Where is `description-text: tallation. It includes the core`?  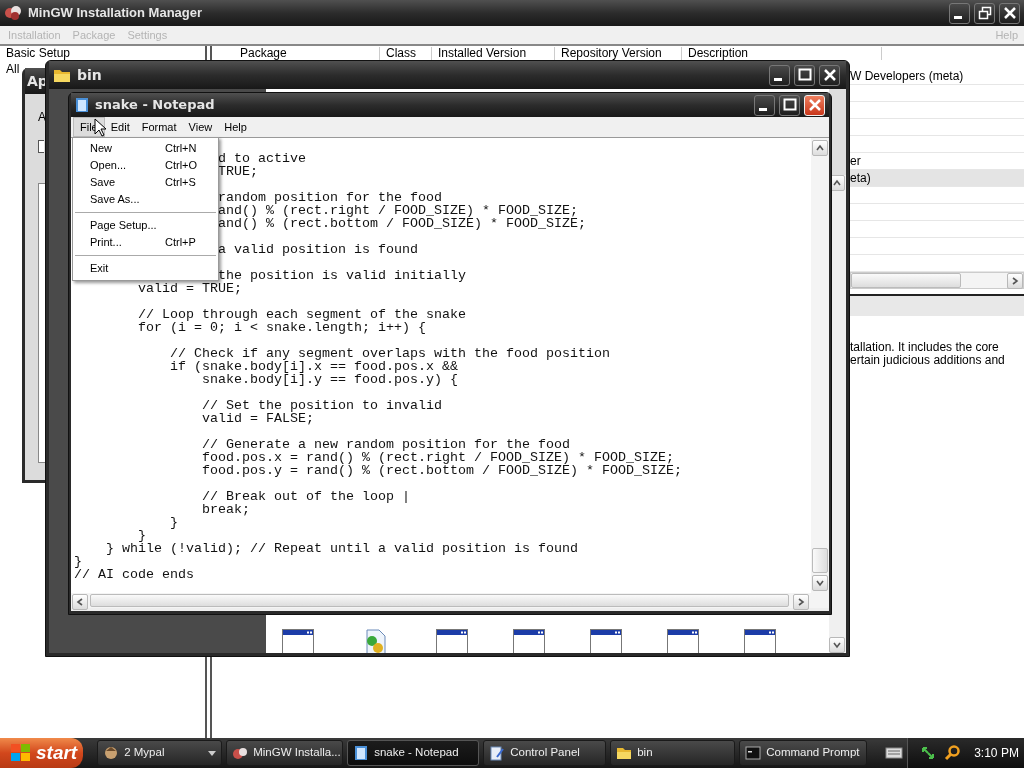
description-text: tallation. It includes the core is located at coordinates (924, 347).